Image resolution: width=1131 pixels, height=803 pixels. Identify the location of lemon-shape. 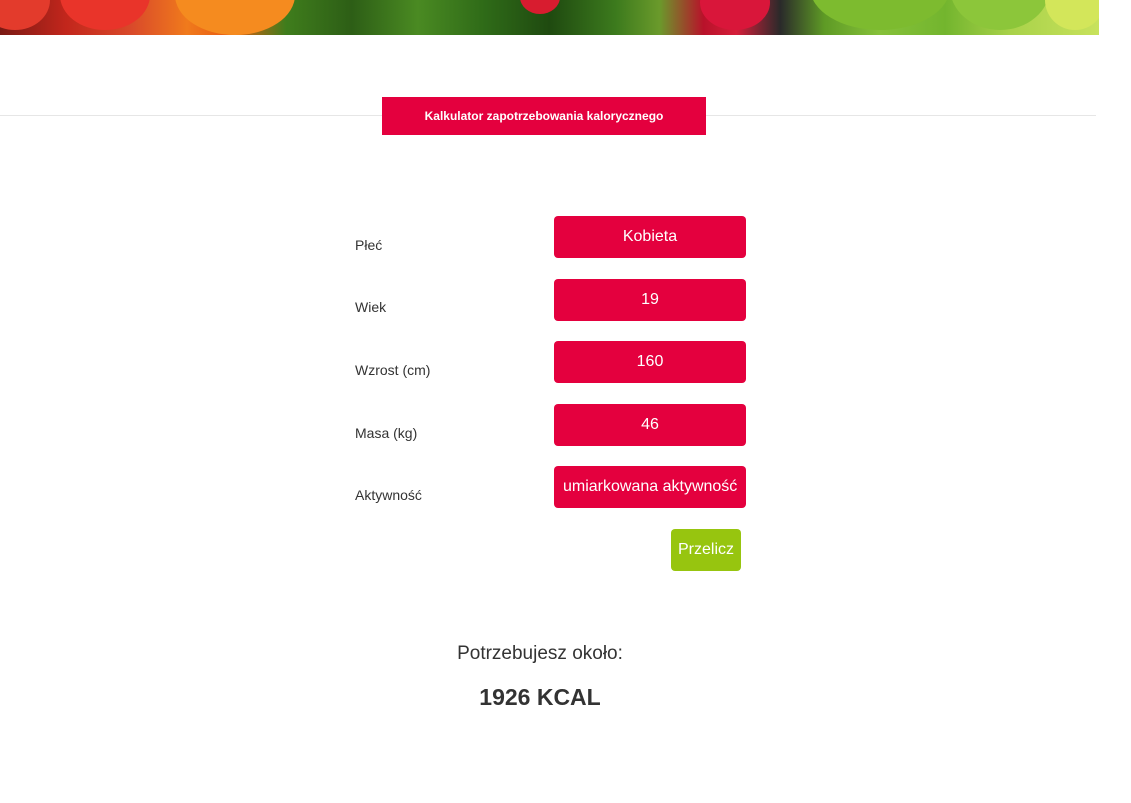
(1072, 15).